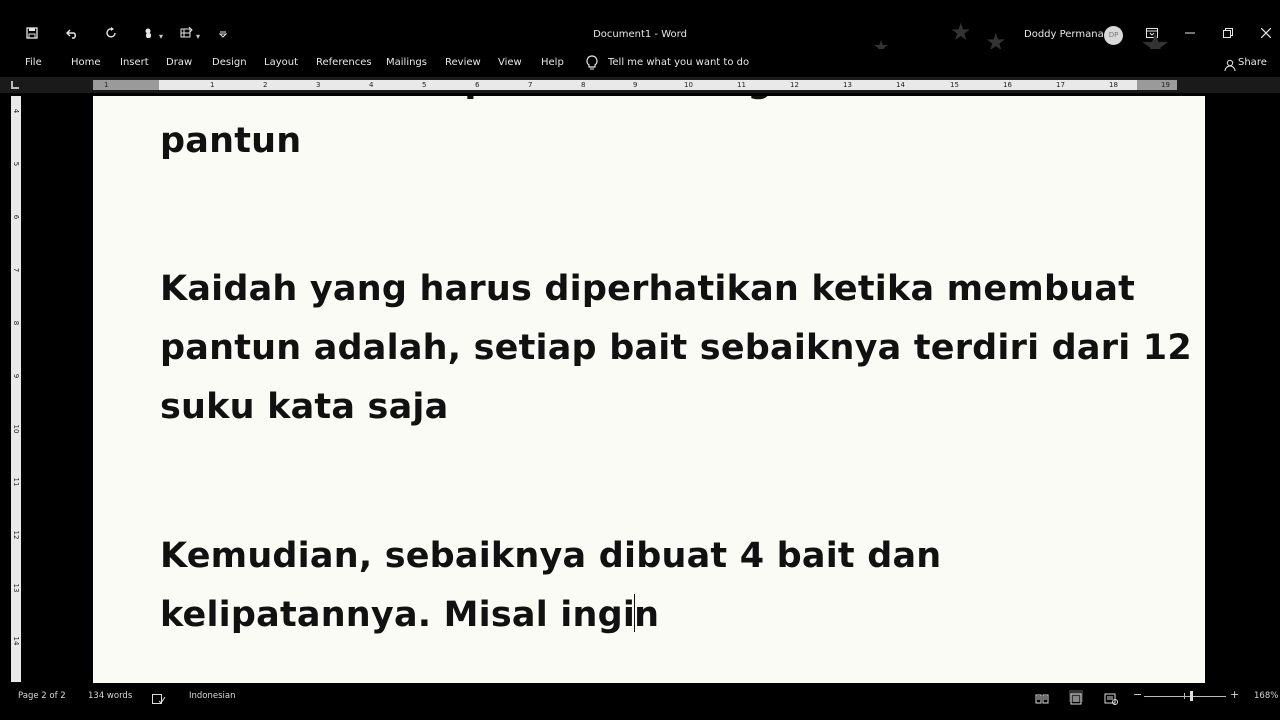 This screenshot has width=1280, height=720. What do you see at coordinates (110, 696) in the screenshot?
I see `word-count: 134 words` at bounding box center [110, 696].